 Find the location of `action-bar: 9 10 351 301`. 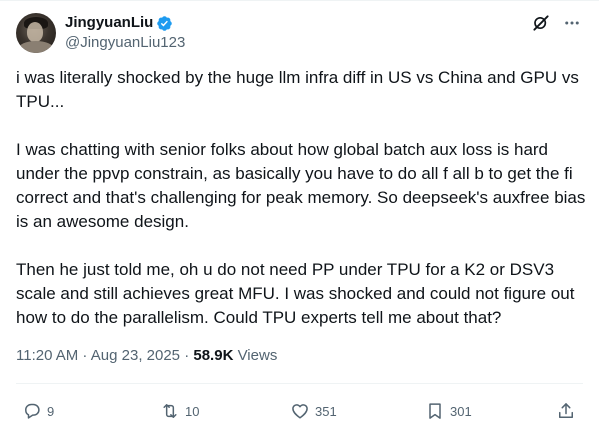

action-bar: 9 10 351 301 is located at coordinates (299, 411).